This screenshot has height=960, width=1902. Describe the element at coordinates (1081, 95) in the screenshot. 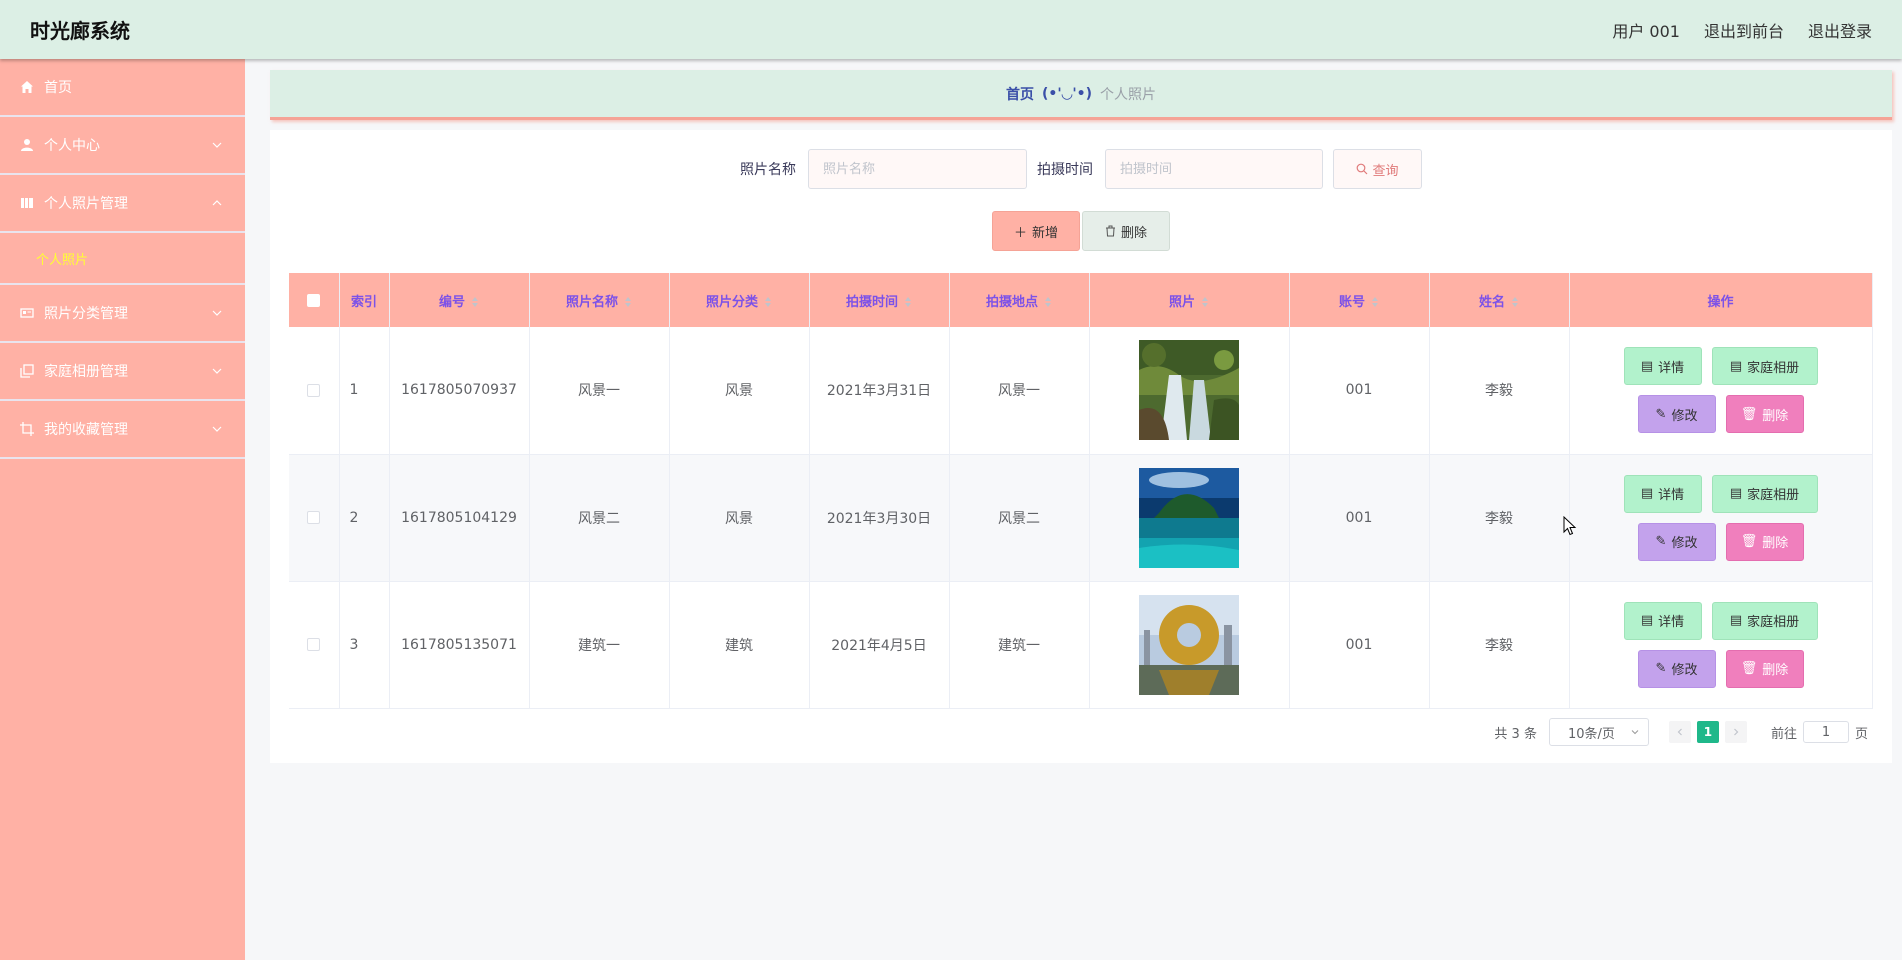

I see `breadcrumb: 首页 (•'◡'•) 个人照片` at that location.